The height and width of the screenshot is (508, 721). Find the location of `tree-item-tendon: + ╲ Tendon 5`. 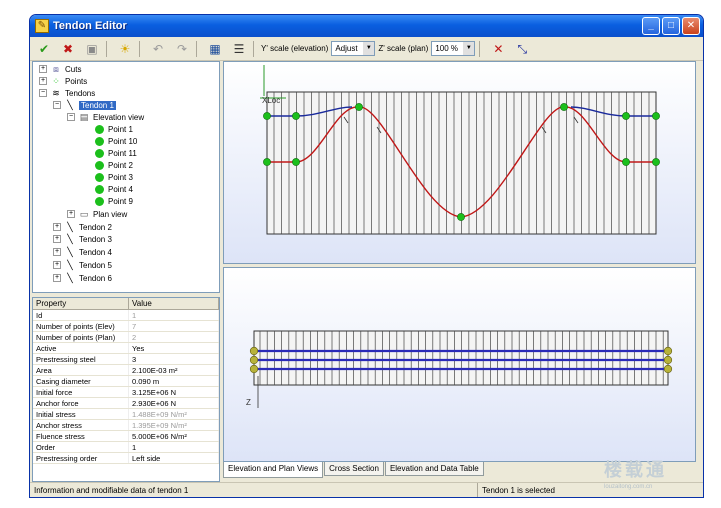

tree-item-tendon: + ╲ Tendon 5 is located at coordinates (82, 265).